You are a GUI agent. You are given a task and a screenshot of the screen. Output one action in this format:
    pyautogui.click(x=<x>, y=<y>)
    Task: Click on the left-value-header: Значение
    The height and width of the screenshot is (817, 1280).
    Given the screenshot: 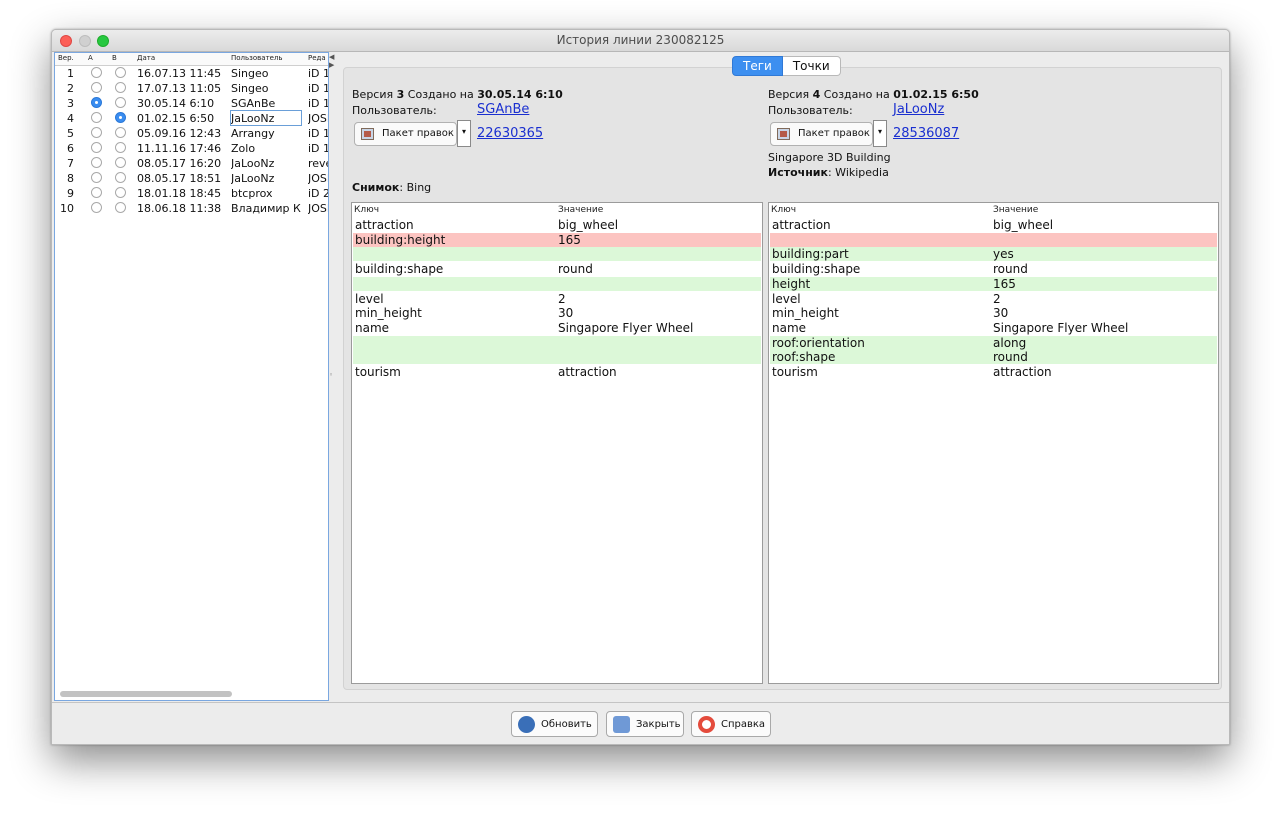 What is the action you would take?
    pyautogui.click(x=580, y=210)
    